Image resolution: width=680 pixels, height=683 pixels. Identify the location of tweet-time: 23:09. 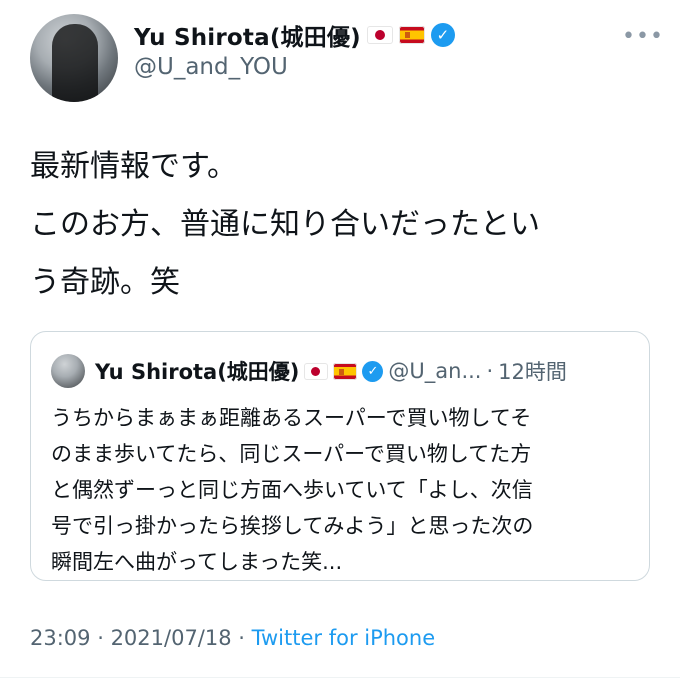
(60, 638).